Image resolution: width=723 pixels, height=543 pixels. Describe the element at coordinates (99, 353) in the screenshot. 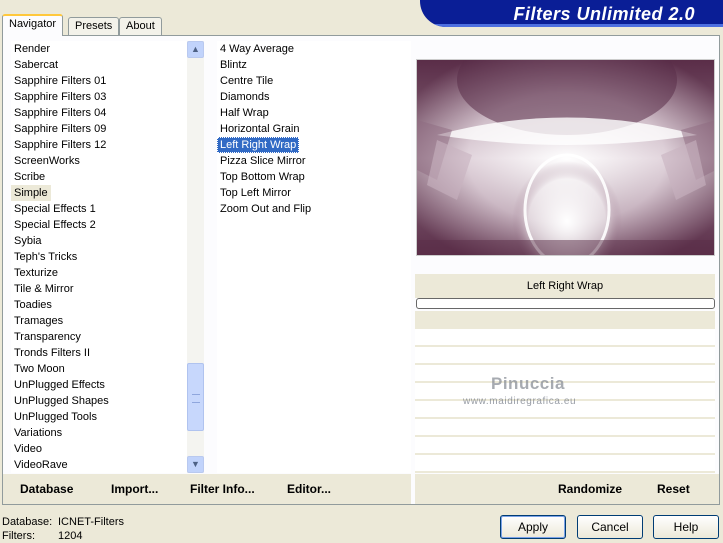

I see `category-item: Tronds Filters II` at that location.